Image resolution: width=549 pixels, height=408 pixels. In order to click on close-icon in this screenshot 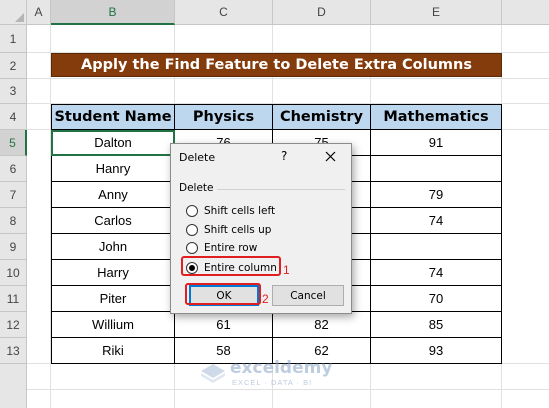, I will do `click(330, 156)`.